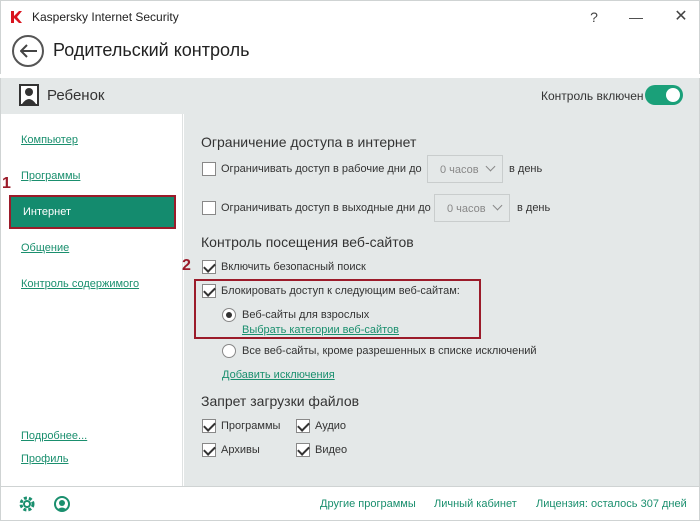 This screenshot has height=521, width=700. What do you see at coordinates (27, 504) in the screenshot?
I see `gear-icon` at bounding box center [27, 504].